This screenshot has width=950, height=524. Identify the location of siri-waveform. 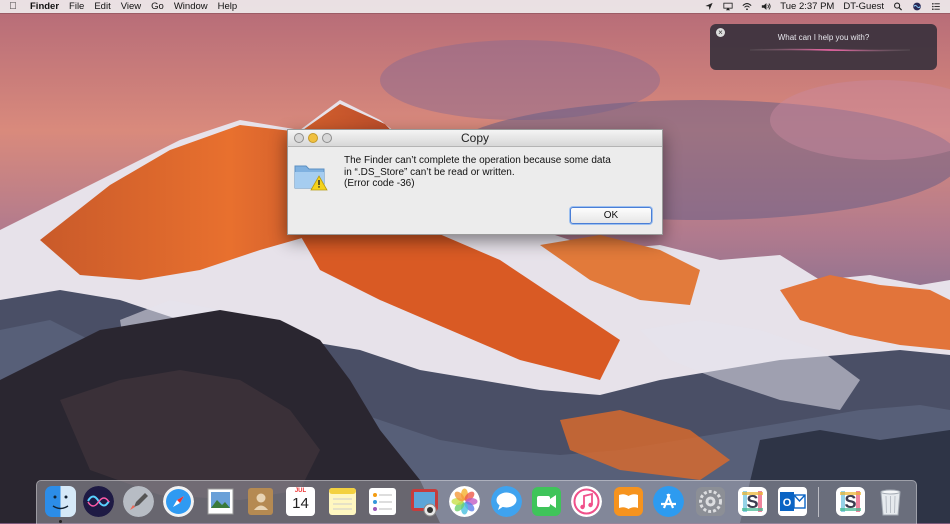
(830, 50).